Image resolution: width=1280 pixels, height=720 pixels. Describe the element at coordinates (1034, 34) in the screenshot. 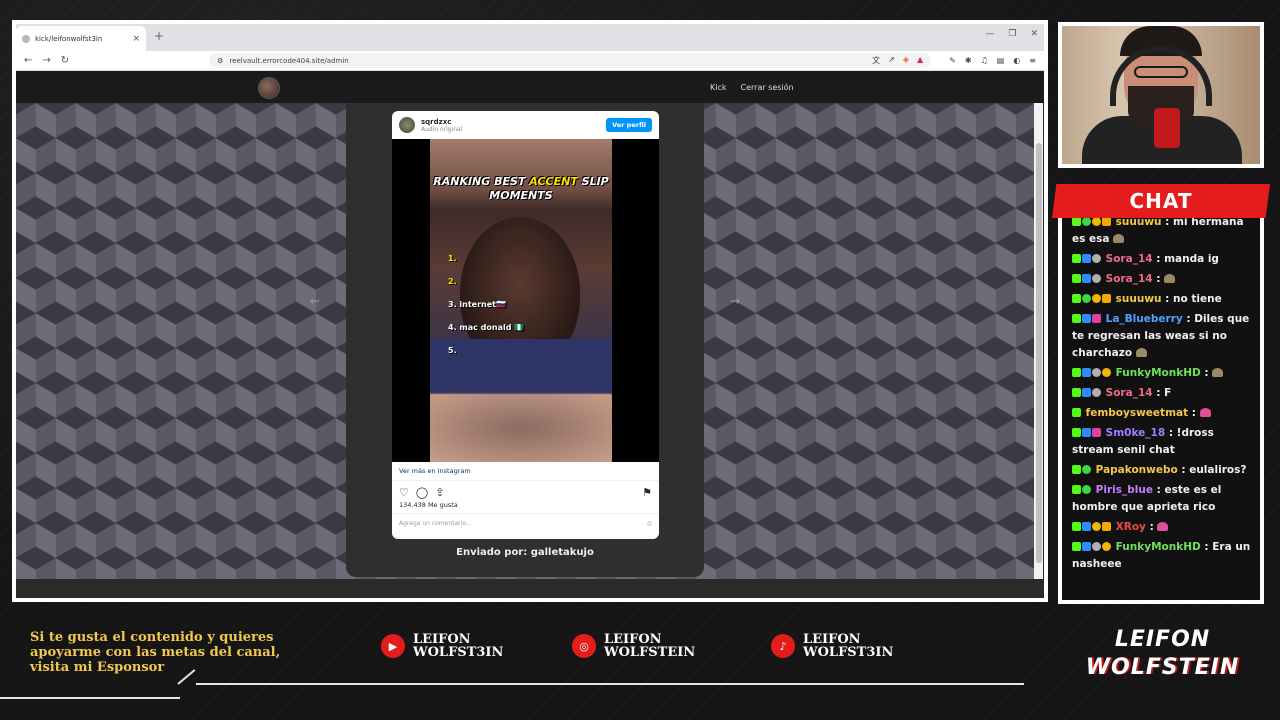

I see `close-window-icon: ✕` at that location.